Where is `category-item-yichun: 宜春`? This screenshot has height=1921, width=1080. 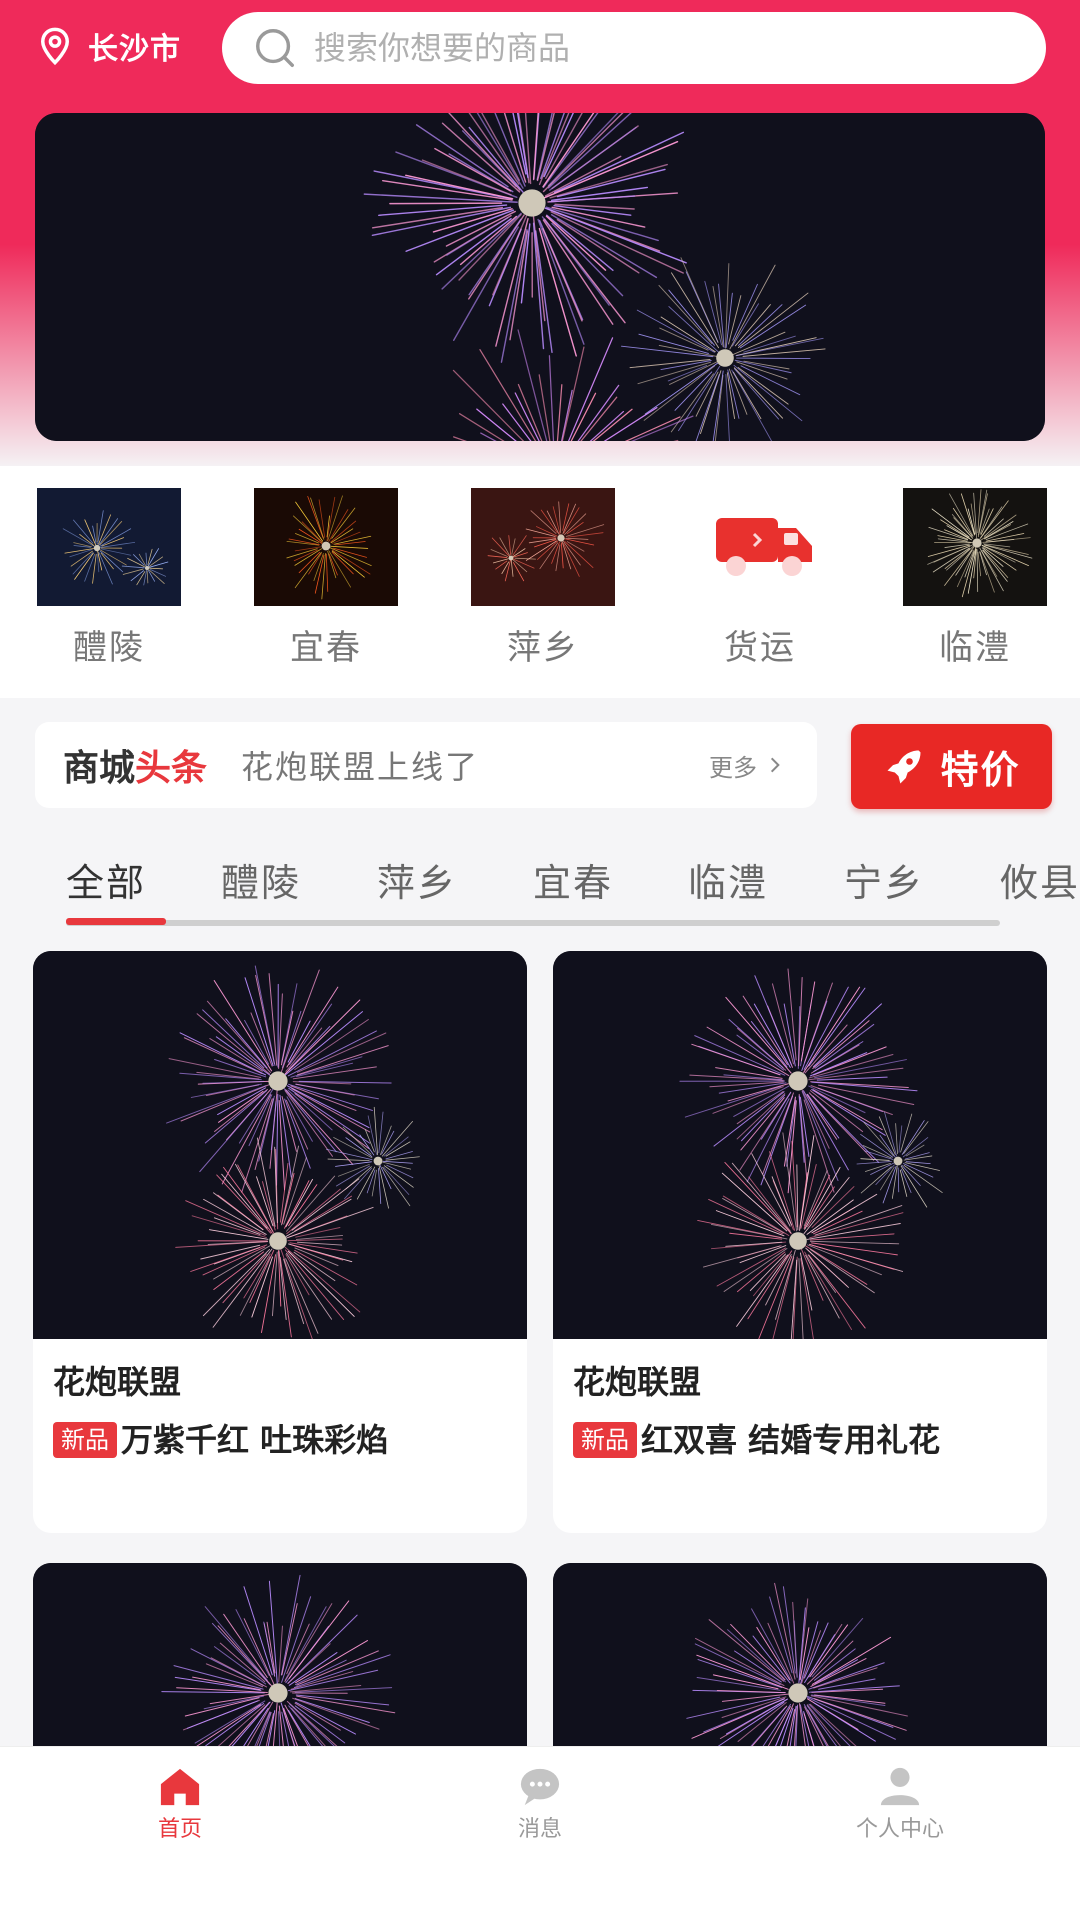
category-item-yichun: 宜春 is located at coordinates (326, 578).